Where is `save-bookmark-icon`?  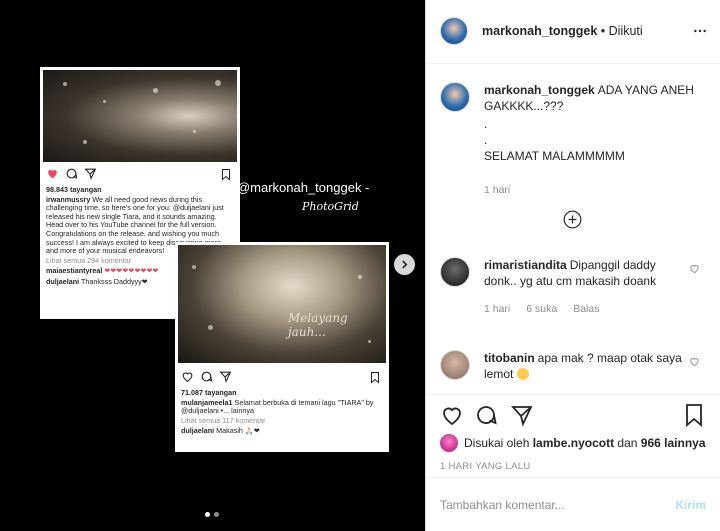
save-bookmark-icon is located at coordinates (694, 415).